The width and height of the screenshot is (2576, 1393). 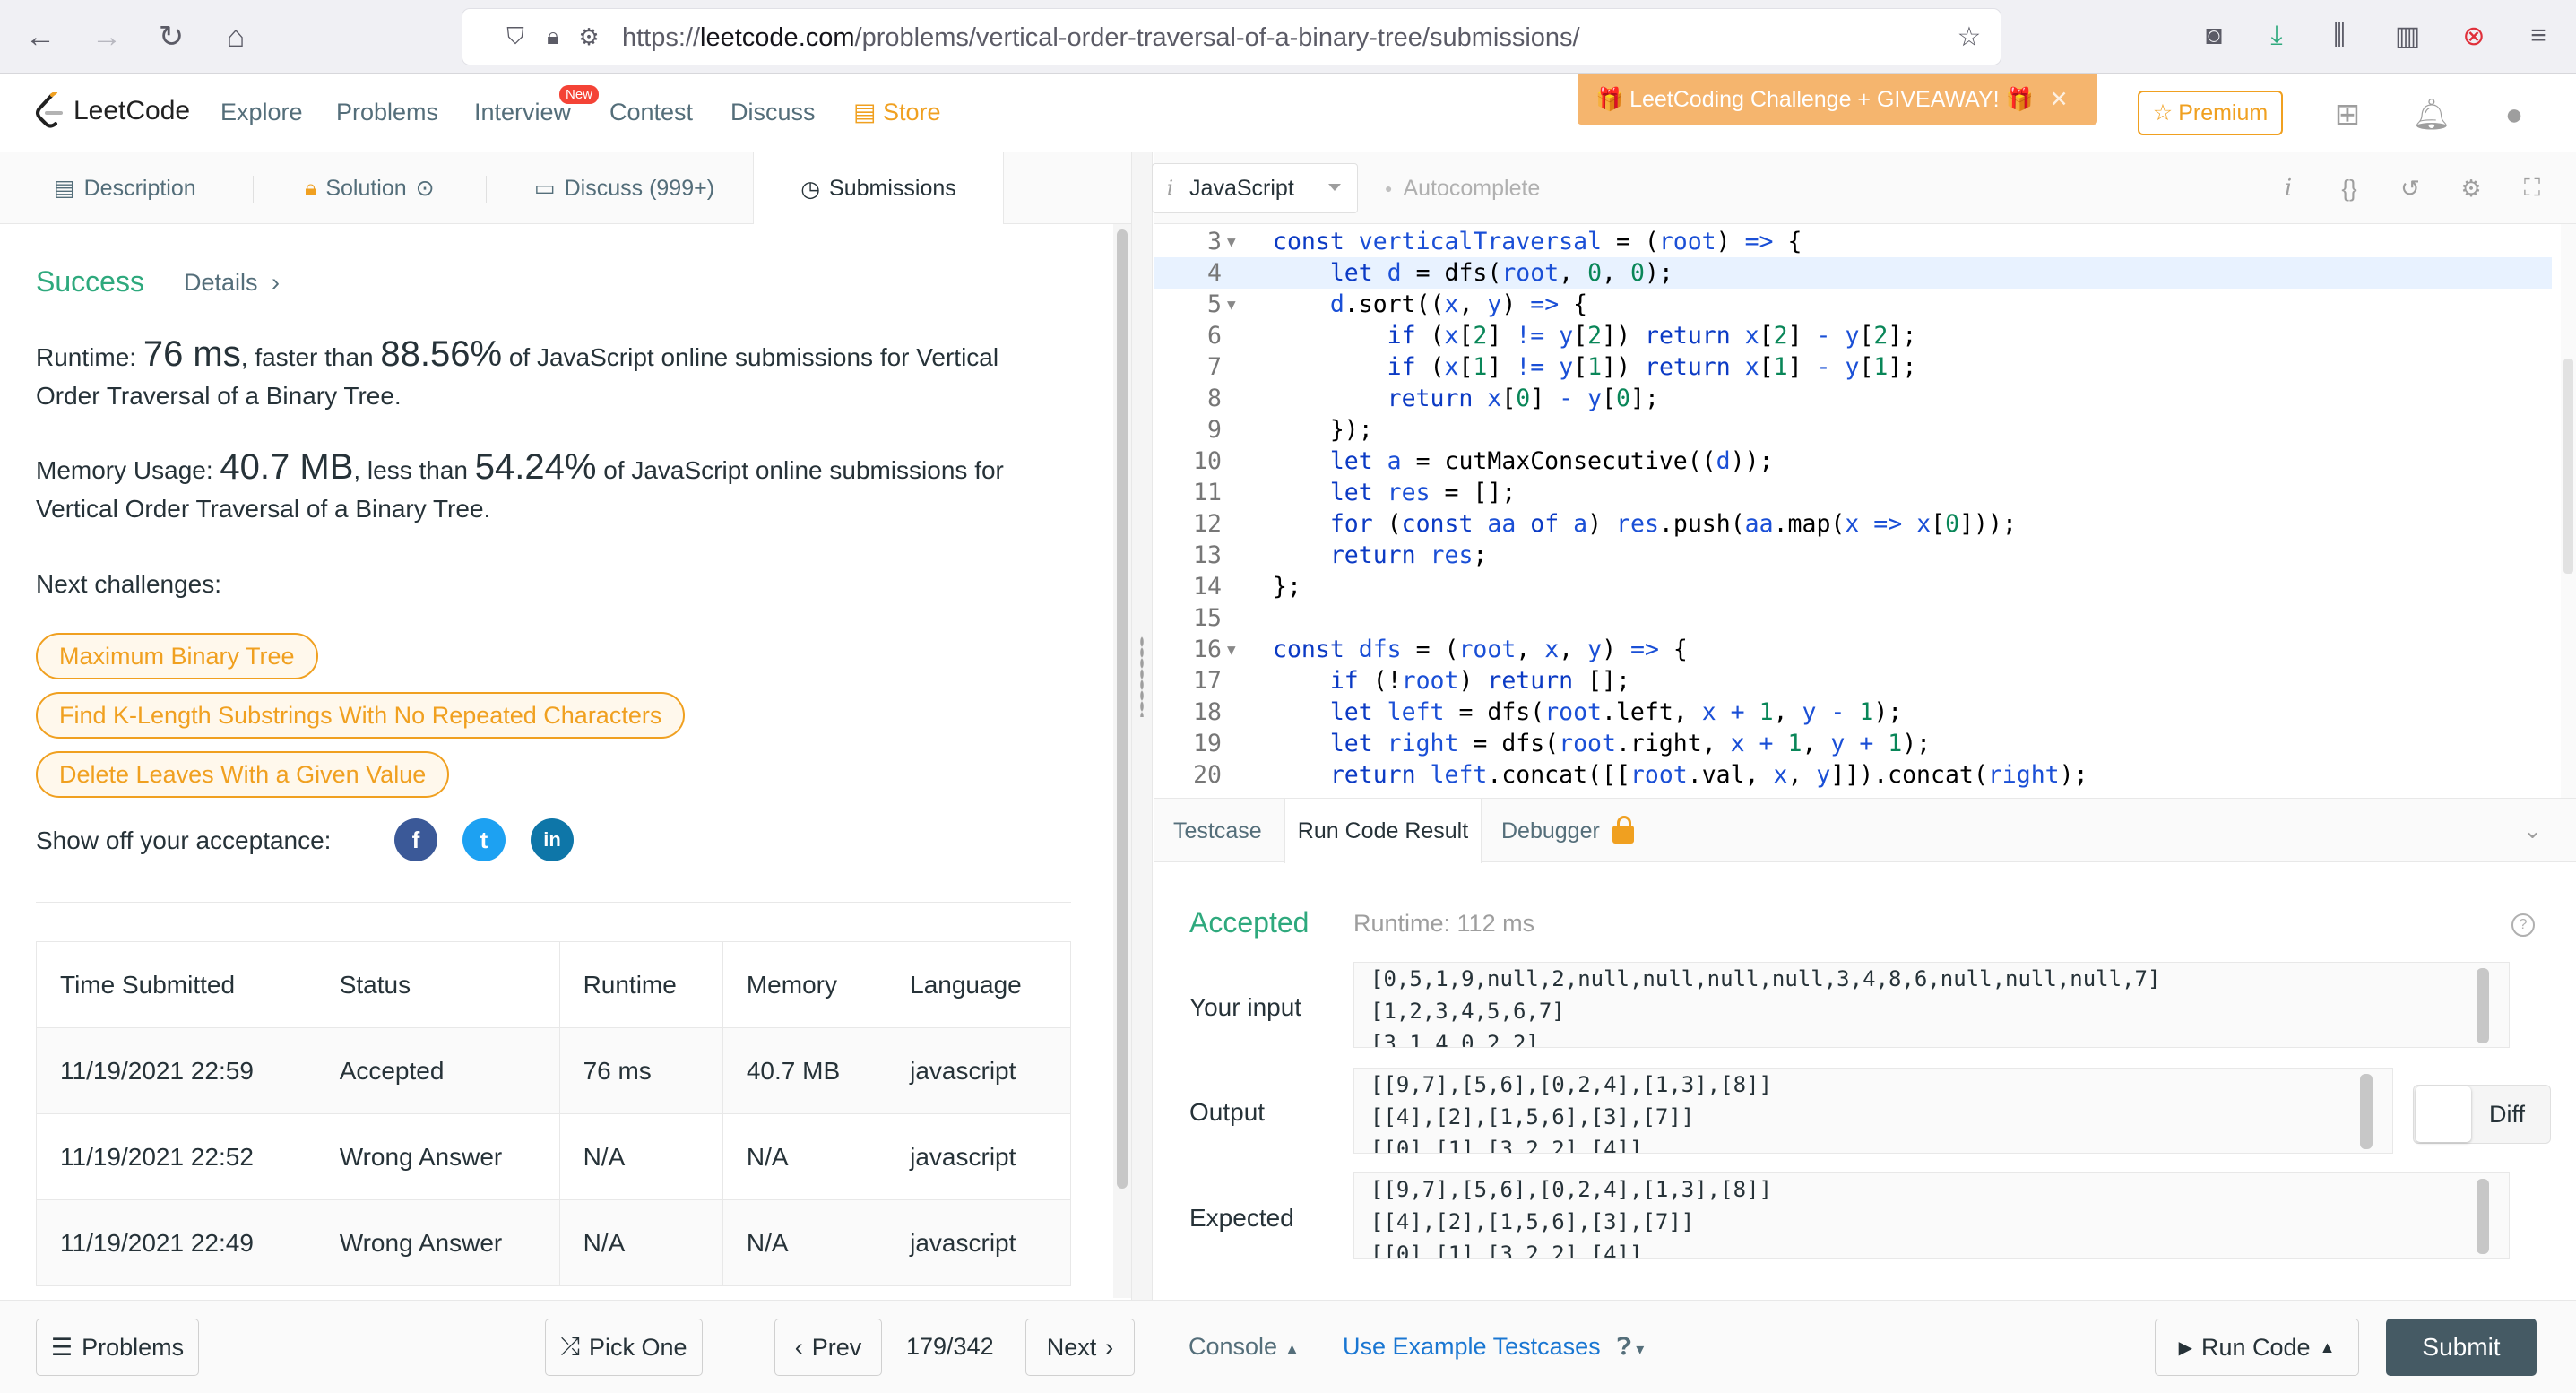 I want to click on lock-icon: 🔒︎, so click(x=553, y=36).